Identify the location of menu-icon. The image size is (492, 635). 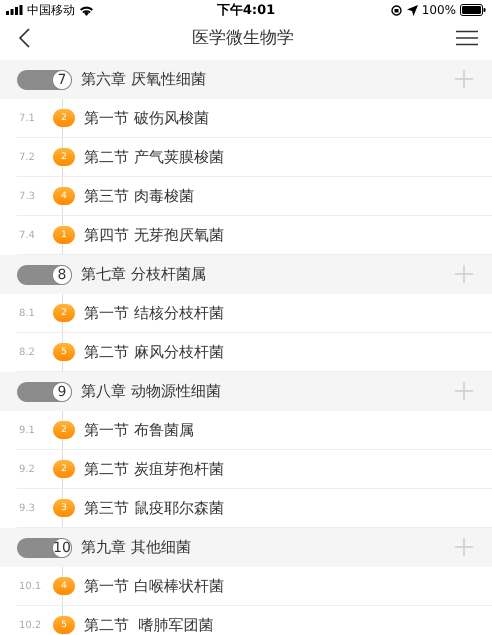
(467, 38).